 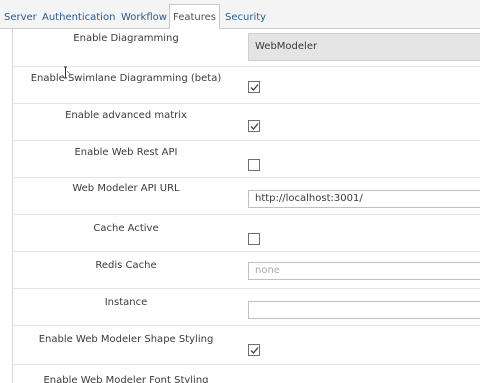 What do you see at coordinates (364, 271) in the screenshot?
I see `redis-cache-input: none` at bounding box center [364, 271].